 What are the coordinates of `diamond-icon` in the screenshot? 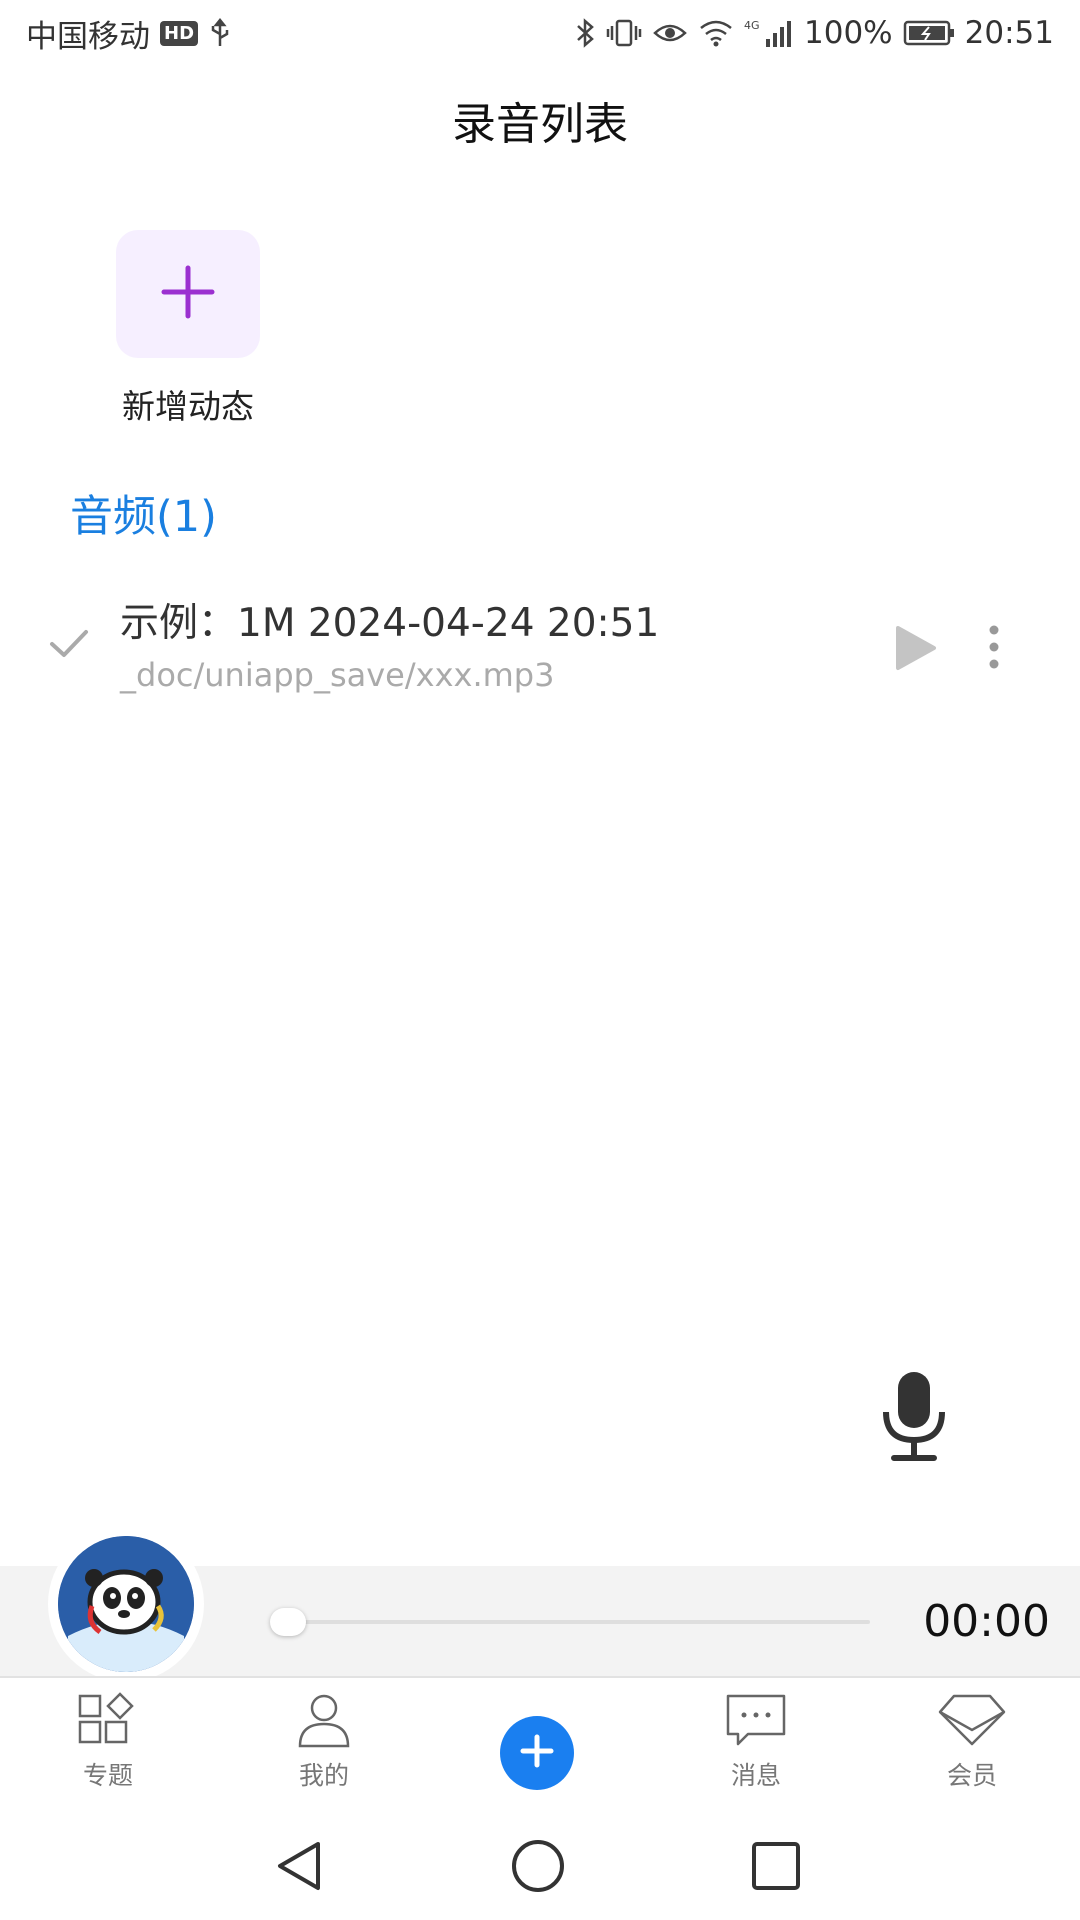 It's located at (972, 1723).